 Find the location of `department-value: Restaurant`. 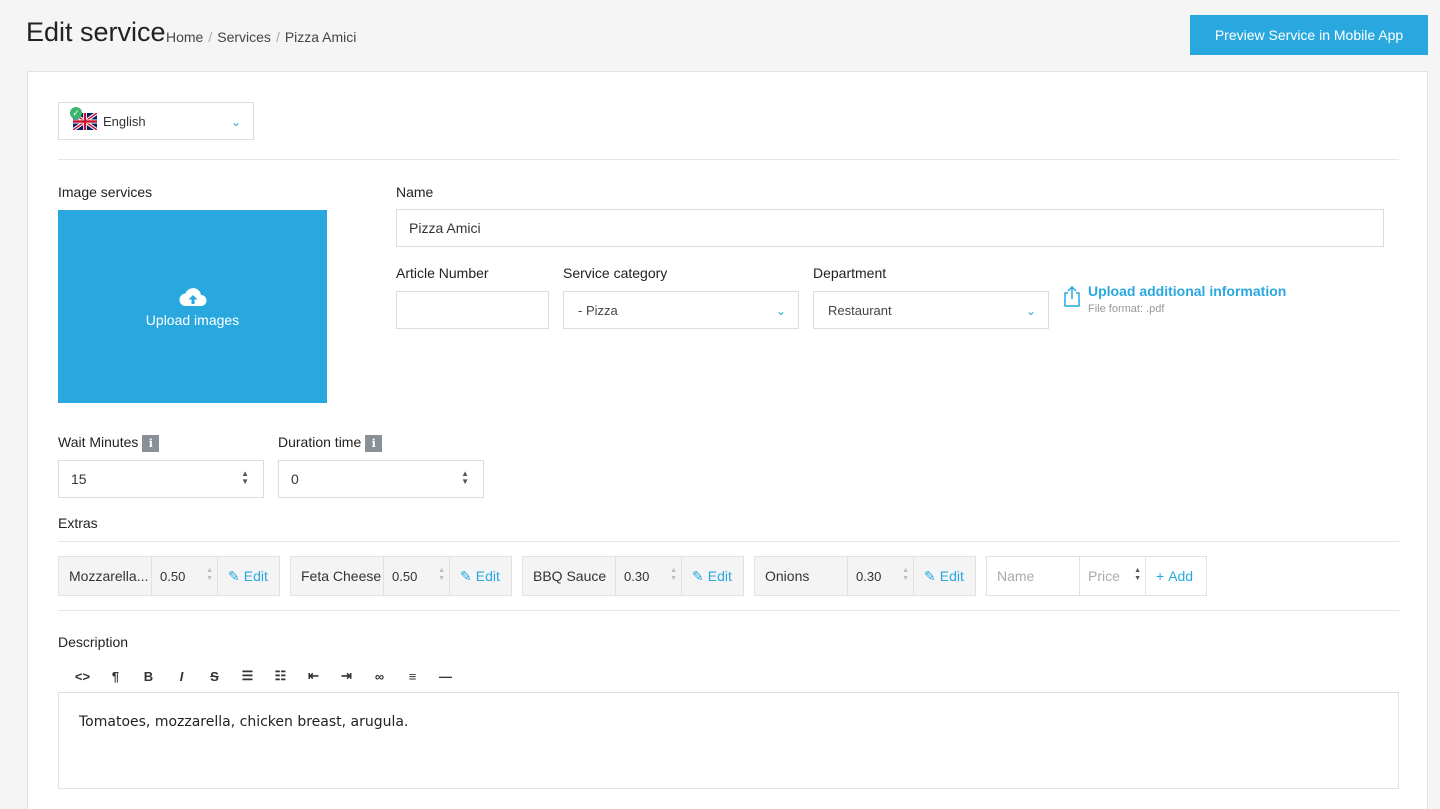

department-value: Restaurant is located at coordinates (860, 310).